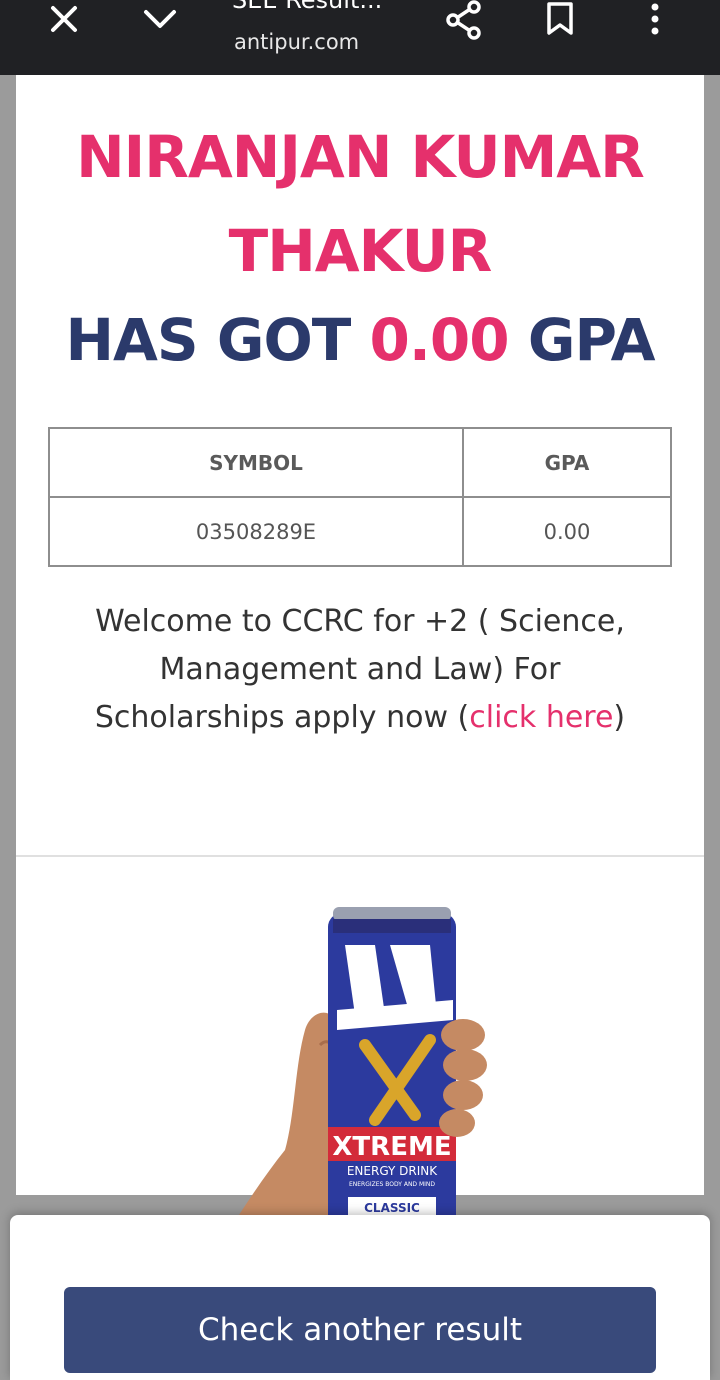 This screenshot has width=720, height=1380. What do you see at coordinates (360, 856) in the screenshot?
I see `divider` at bounding box center [360, 856].